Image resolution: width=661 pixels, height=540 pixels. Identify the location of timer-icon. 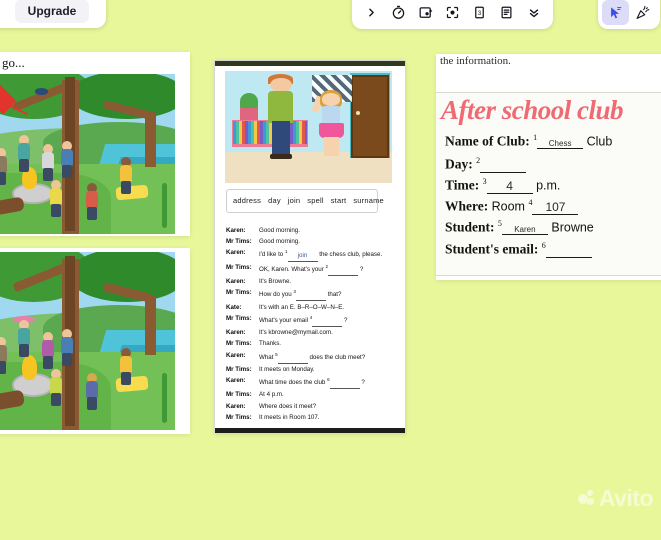
(398, 12).